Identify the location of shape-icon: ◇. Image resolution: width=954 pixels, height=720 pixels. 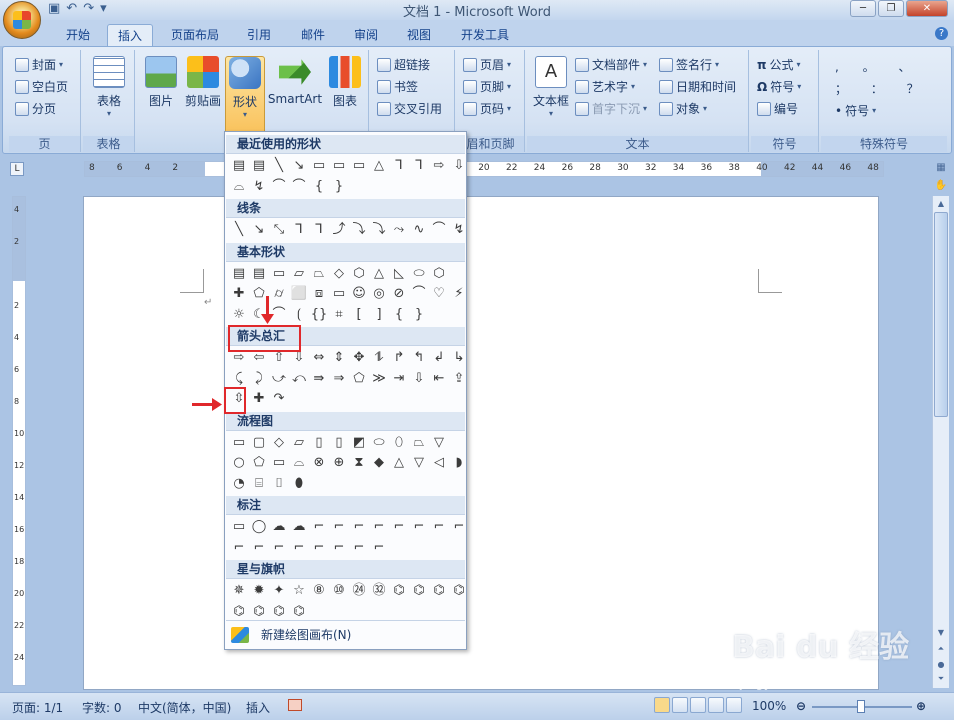
(339, 274).